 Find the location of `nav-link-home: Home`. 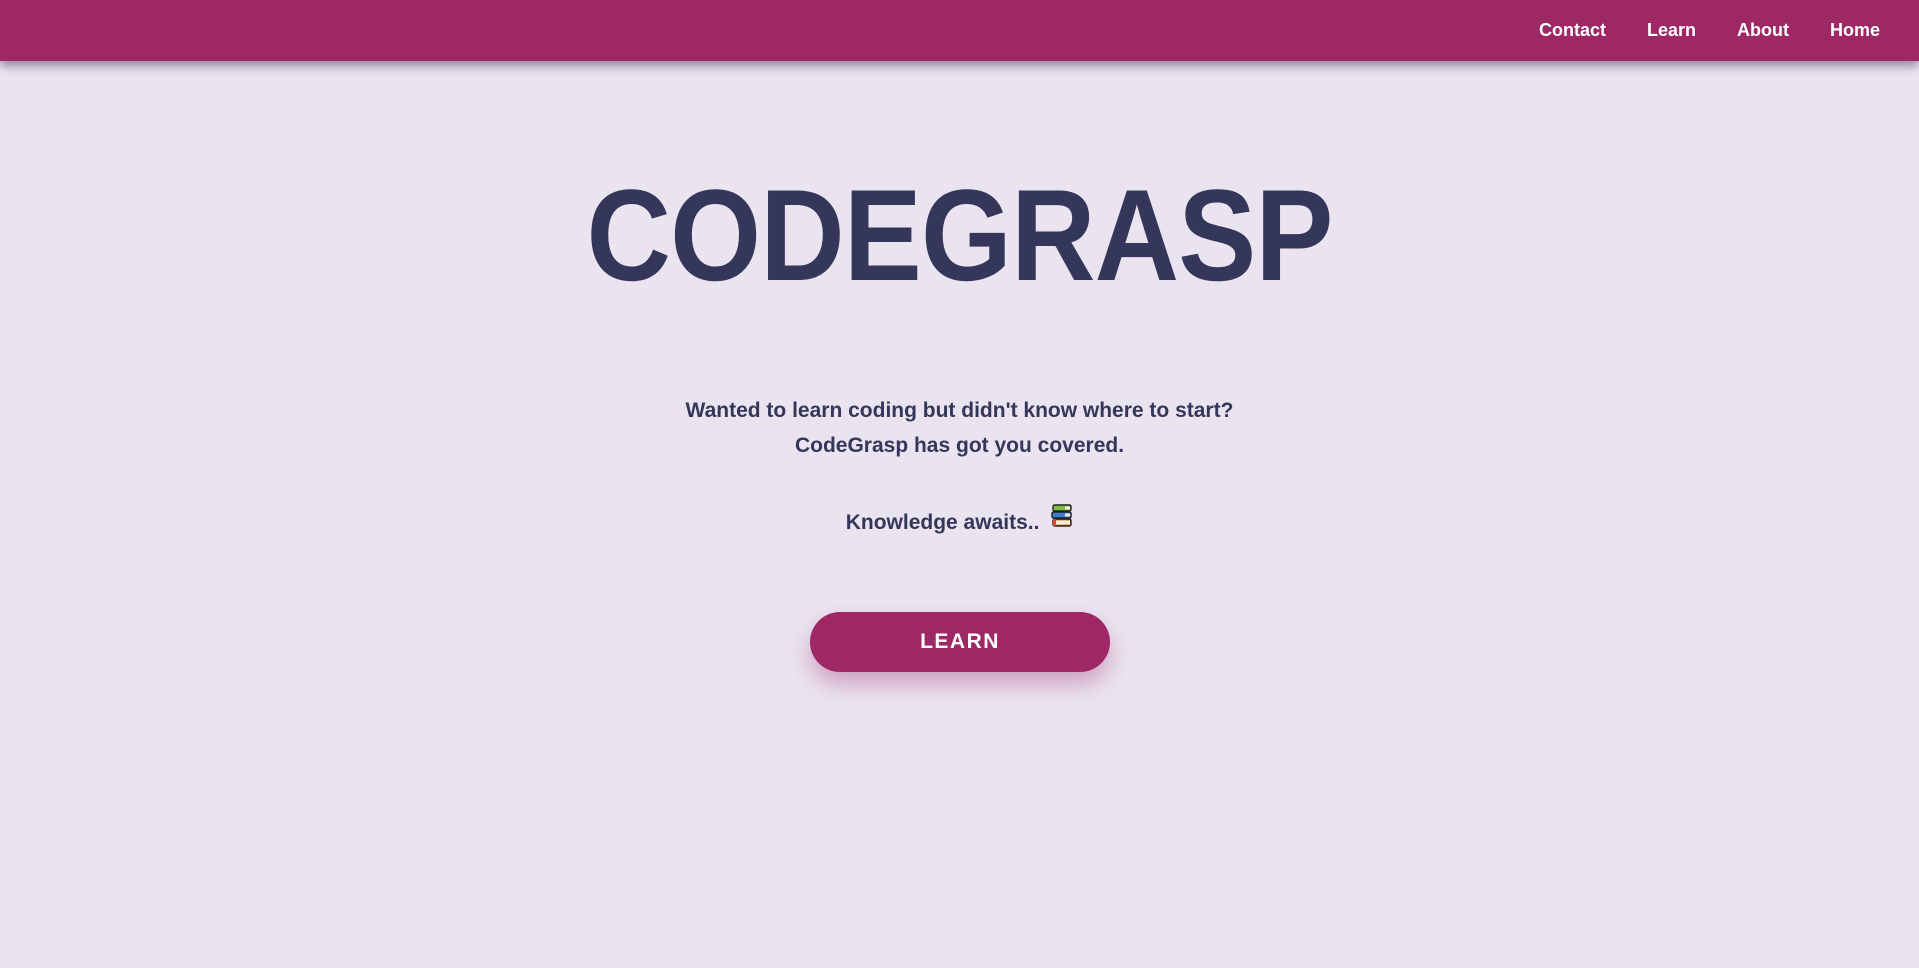

nav-link-home: Home is located at coordinates (1855, 30).